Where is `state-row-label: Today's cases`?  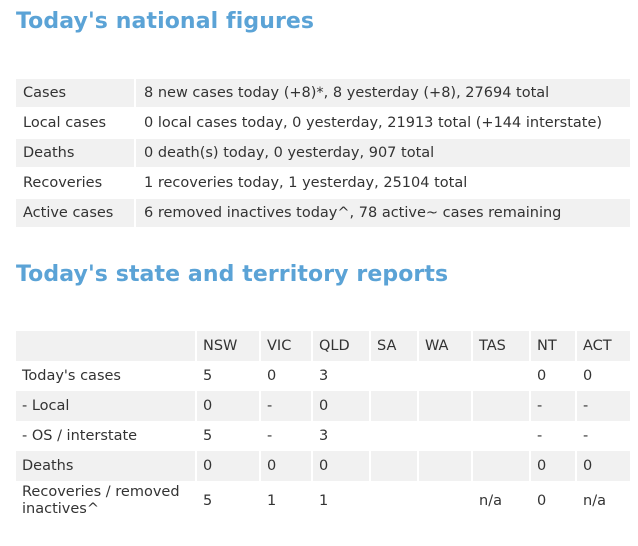
state-row-label: Today's cases is located at coordinates (71, 375).